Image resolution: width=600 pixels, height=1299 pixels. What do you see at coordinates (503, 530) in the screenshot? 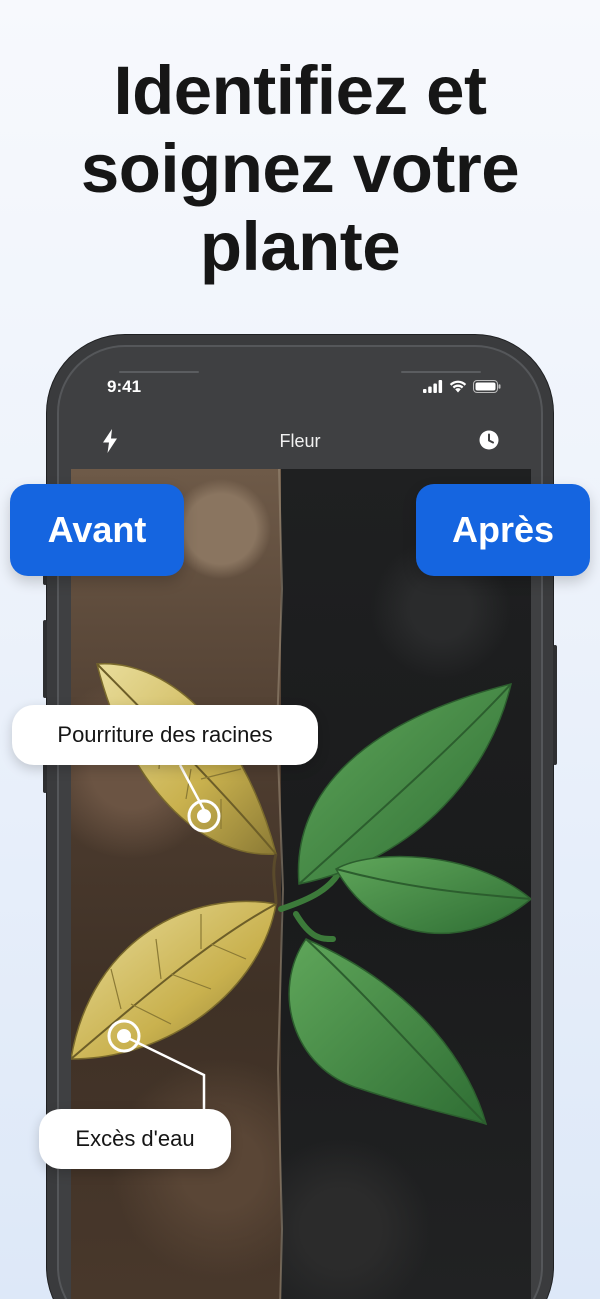
I see `after-label: Après` at bounding box center [503, 530].